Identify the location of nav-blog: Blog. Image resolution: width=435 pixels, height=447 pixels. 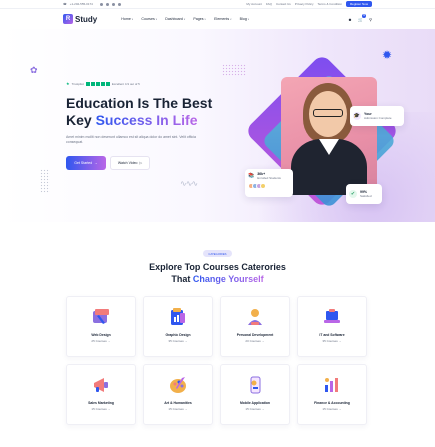
(245, 19).